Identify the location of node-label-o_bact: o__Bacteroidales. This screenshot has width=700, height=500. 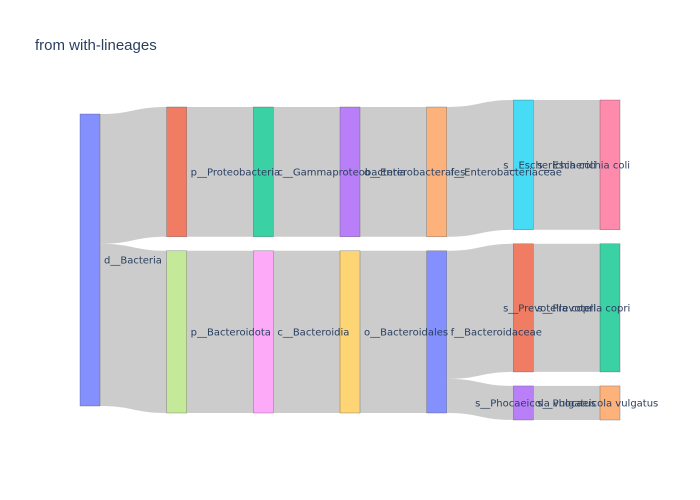
(406, 332).